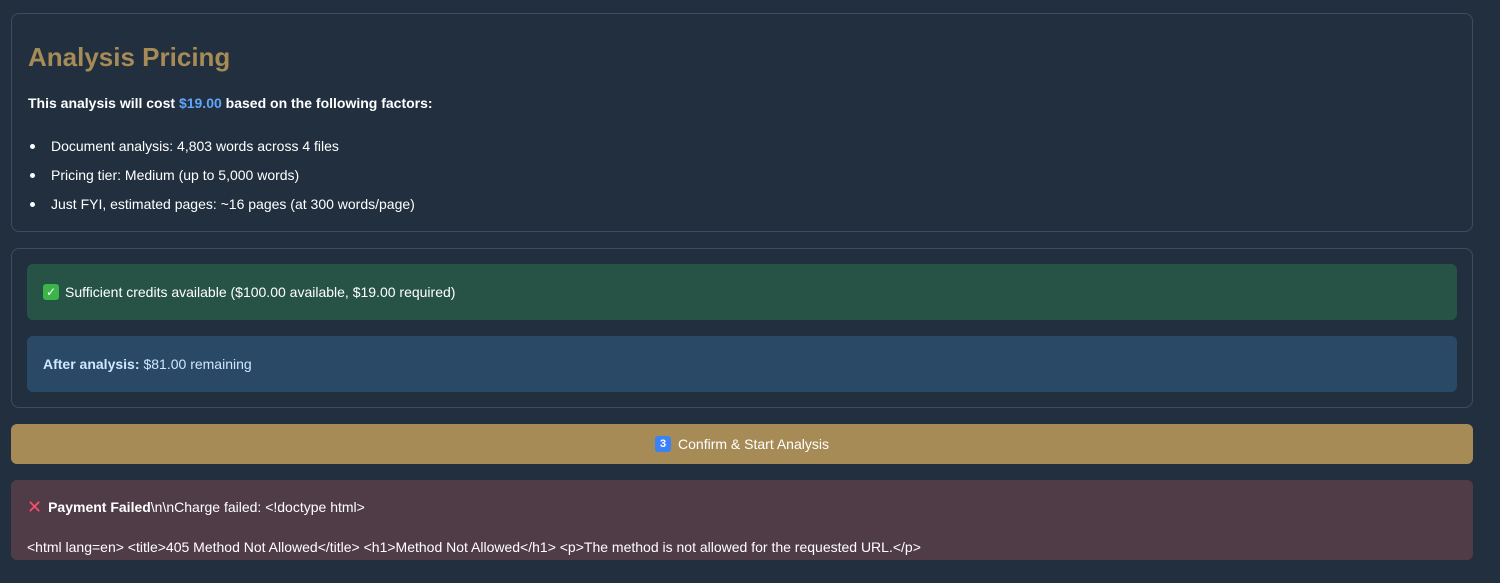 Image resolution: width=1500 pixels, height=583 pixels. I want to click on list-item: Pricing tier: Medium (up to 5,000 words), so click(221, 179).